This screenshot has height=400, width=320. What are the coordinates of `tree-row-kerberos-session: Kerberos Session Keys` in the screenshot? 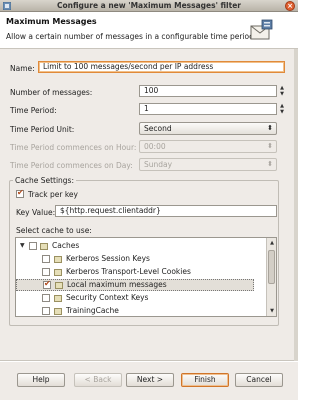 It's located at (135, 259).